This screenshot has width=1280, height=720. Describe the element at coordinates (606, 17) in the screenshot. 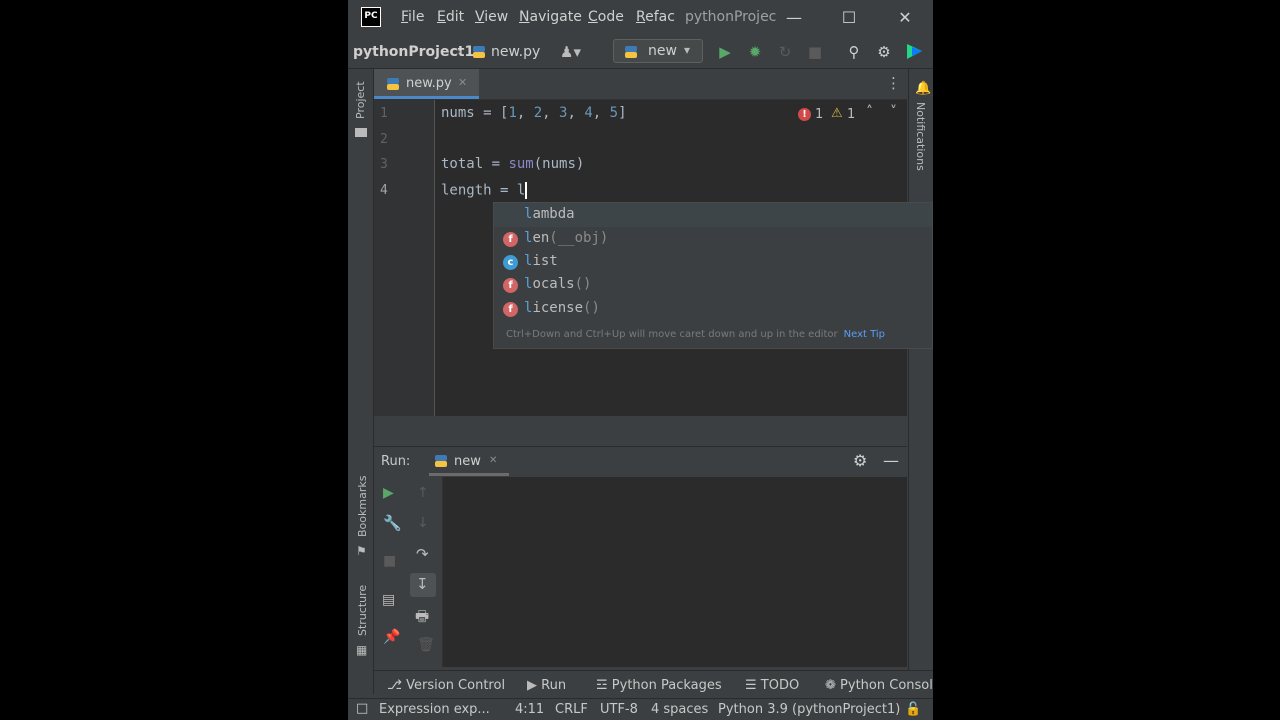

I see `menu-code: Code` at that location.